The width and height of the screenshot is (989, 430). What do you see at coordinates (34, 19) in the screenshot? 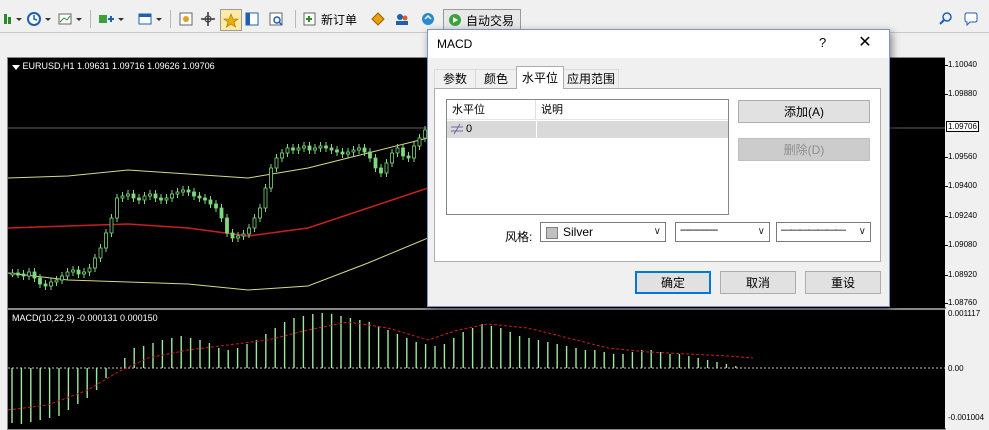
I see `clock-icon` at bounding box center [34, 19].